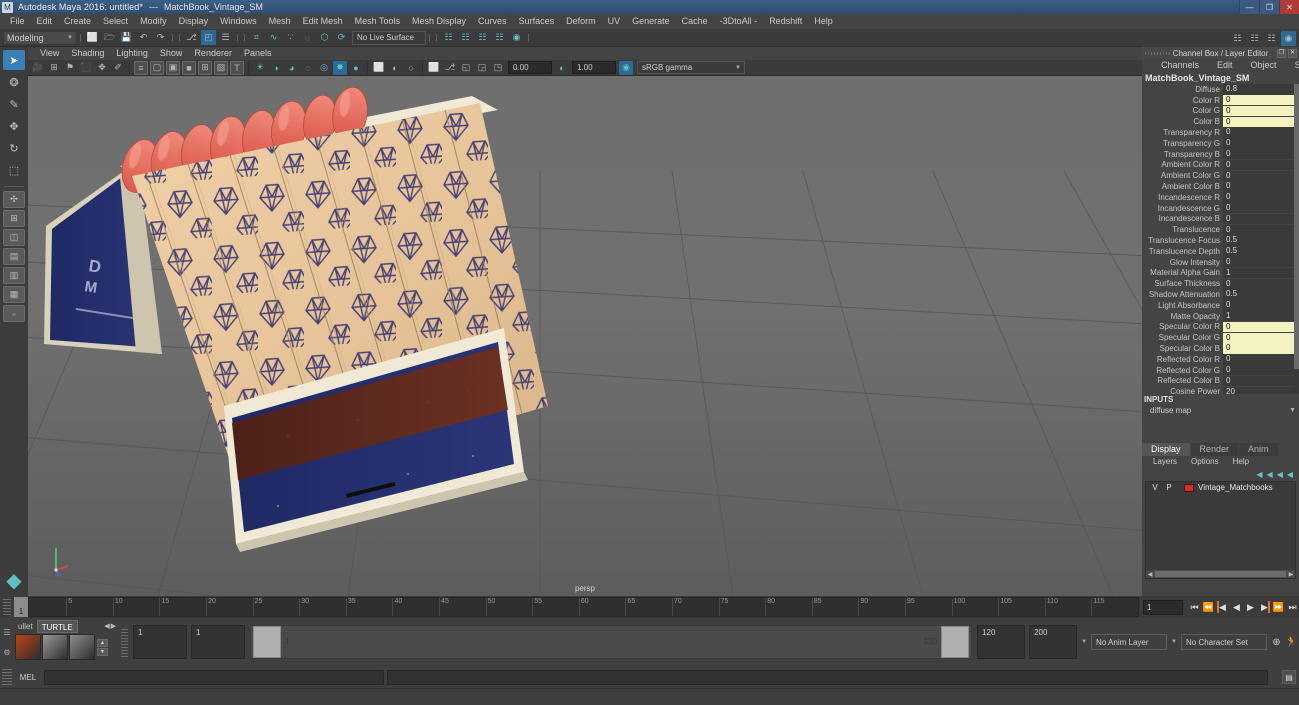 The image size is (1299, 705). What do you see at coordinates (465, 37) in the screenshot?
I see `show-hide-tool-settings-icon: ☷` at bounding box center [465, 37].